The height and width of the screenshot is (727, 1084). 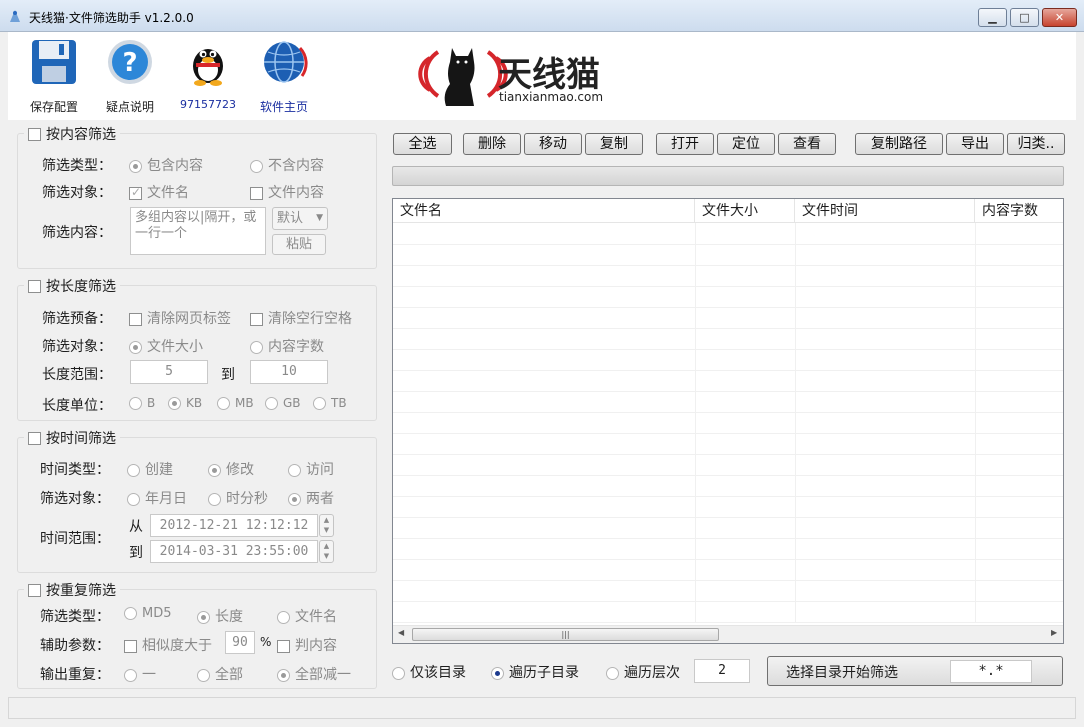 I want to click on both-radio: 两者, so click(x=311, y=498).